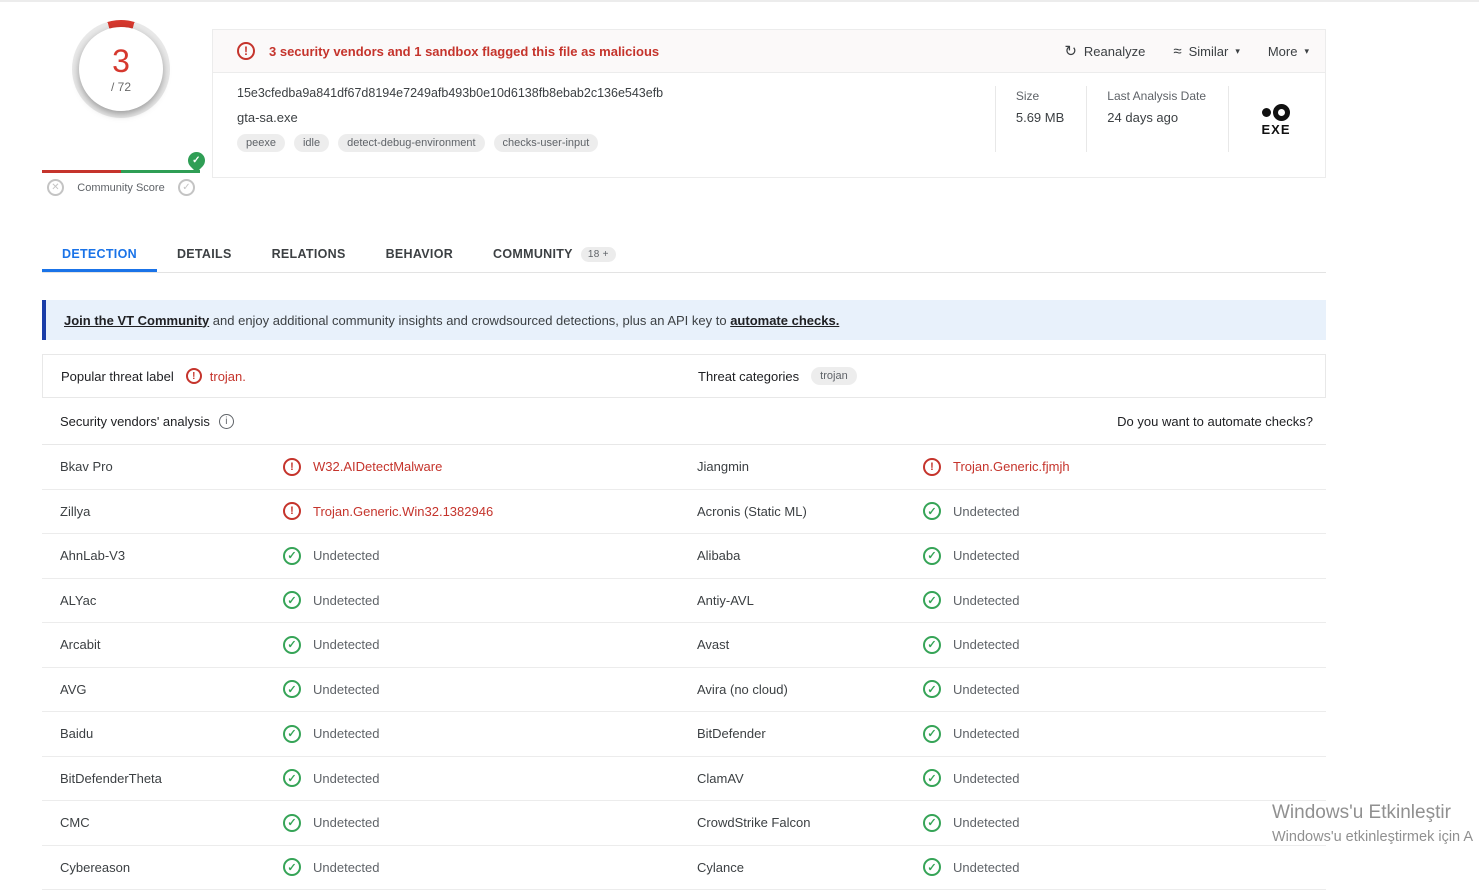 The image size is (1479, 894). What do you see at coordinates (1373, 837) in the screenshot?
I see `watermark-line2: Windows'u etkinleştirmek için A` at bounding box center [1373, 837].